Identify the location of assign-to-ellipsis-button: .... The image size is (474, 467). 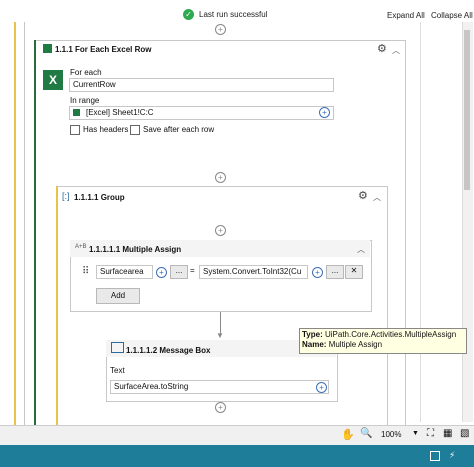
(179, 272).